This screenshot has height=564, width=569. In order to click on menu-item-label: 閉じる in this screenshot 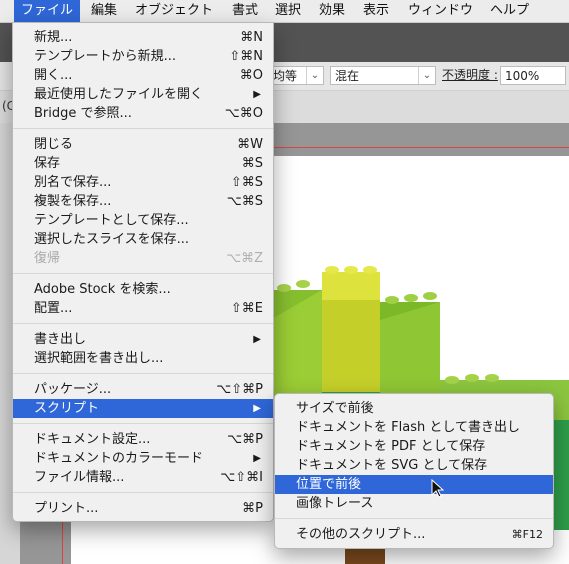, I will do `click(54, 144)`.